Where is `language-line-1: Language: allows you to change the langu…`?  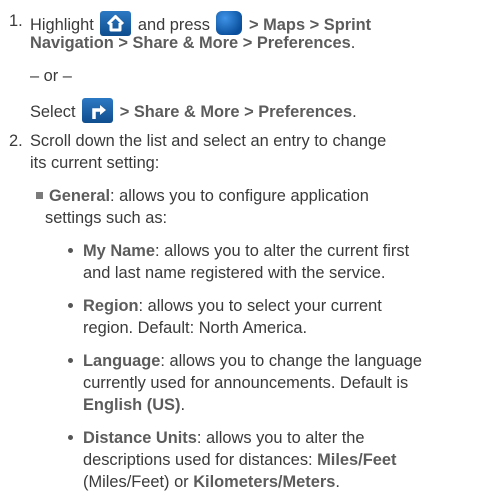 language-line-1: Language: allows you to change the langu… is located at coordinates (245, 361).